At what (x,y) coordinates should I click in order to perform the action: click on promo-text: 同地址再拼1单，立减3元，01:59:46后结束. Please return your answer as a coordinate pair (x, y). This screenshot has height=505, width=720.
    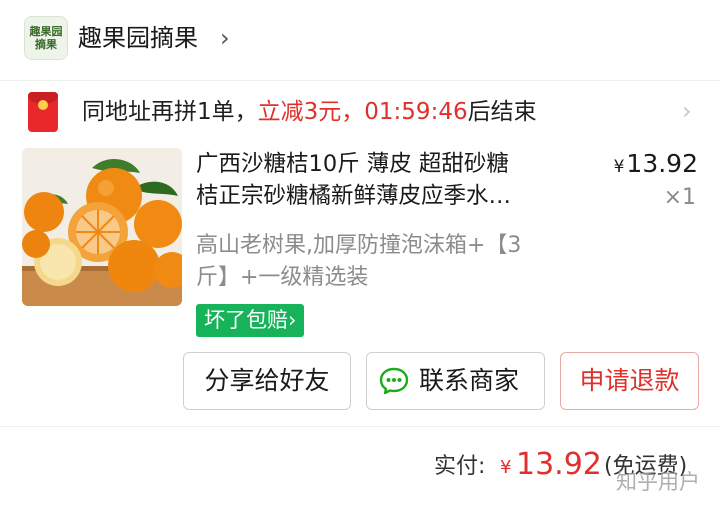
    Looking at the image, I should click on (309, 112).